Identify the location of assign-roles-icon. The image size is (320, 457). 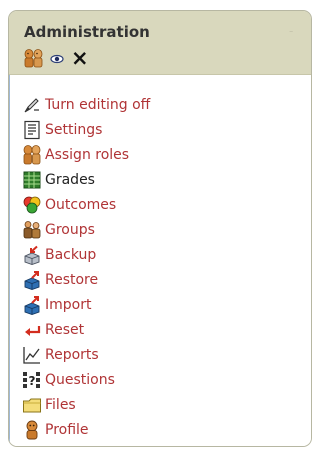
(34, 59).